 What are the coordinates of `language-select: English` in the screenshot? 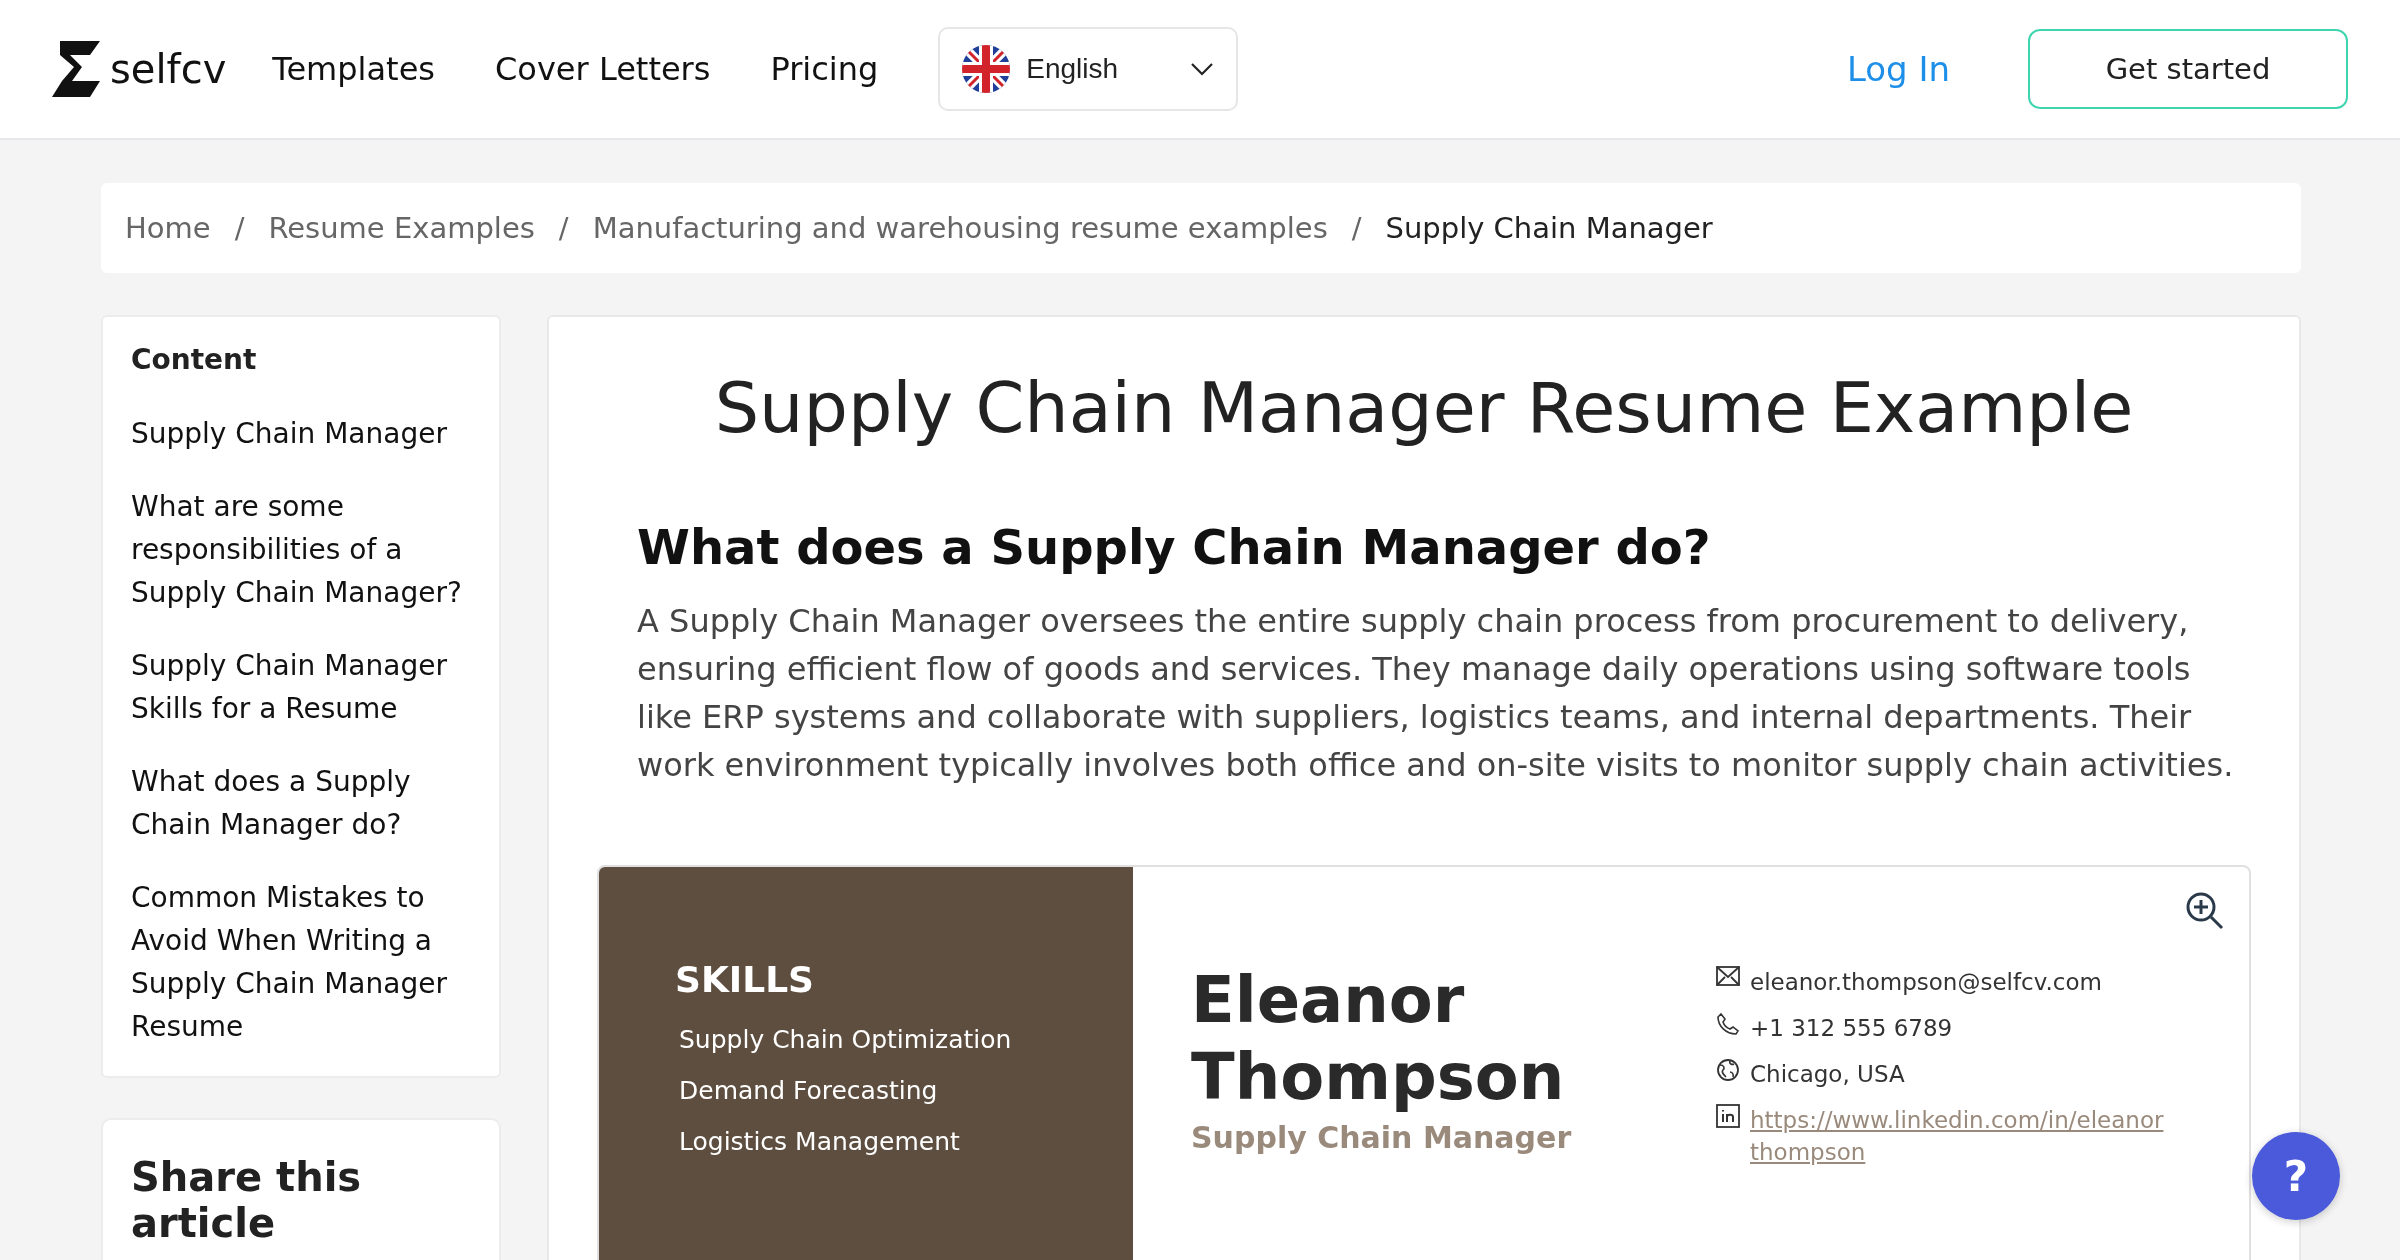 It's located at (1088, 69).